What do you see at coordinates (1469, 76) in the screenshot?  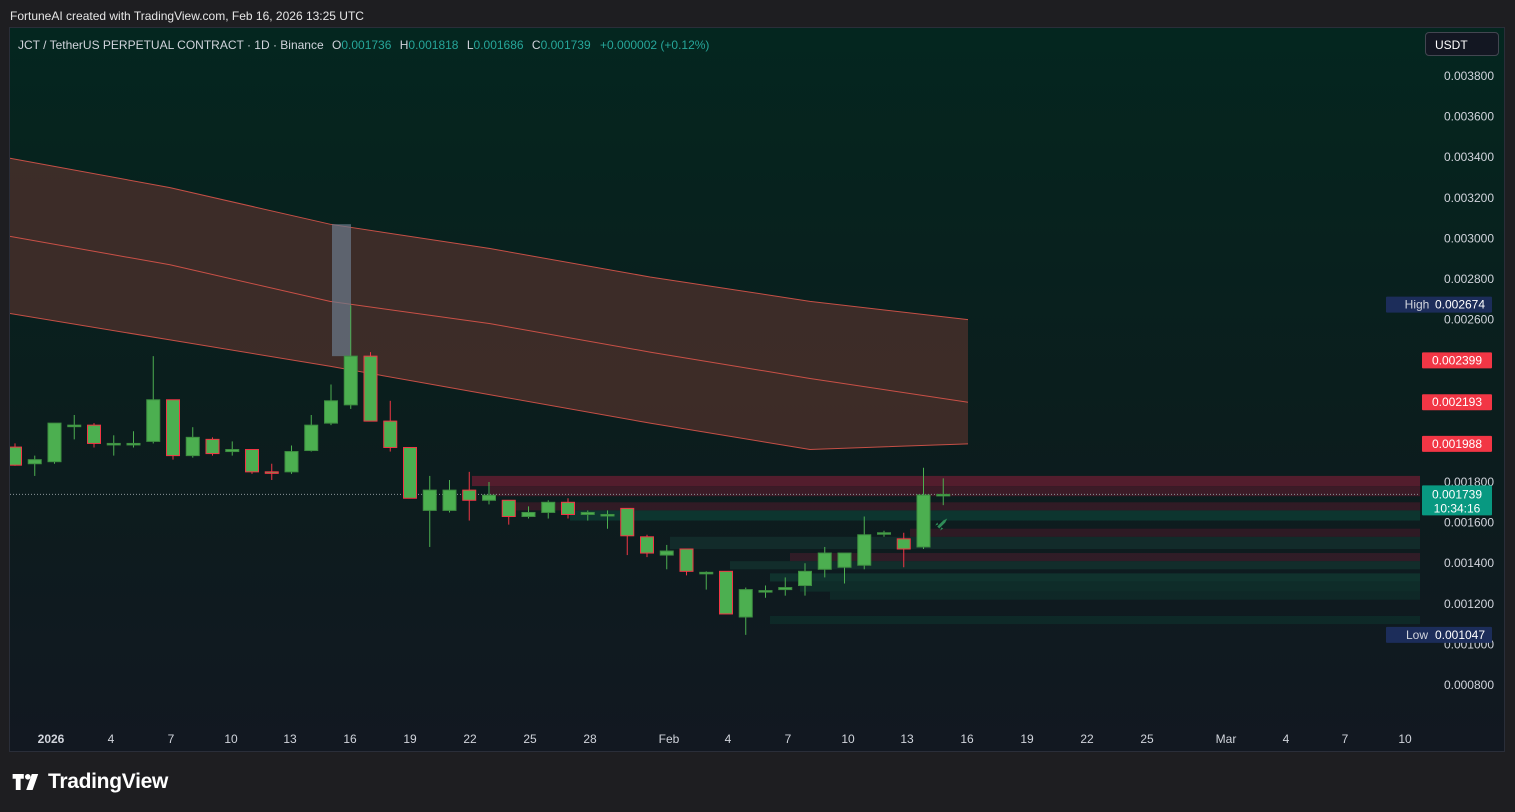 I see `y-tick-label: 0.003800` at bounding box center [1469, 76].